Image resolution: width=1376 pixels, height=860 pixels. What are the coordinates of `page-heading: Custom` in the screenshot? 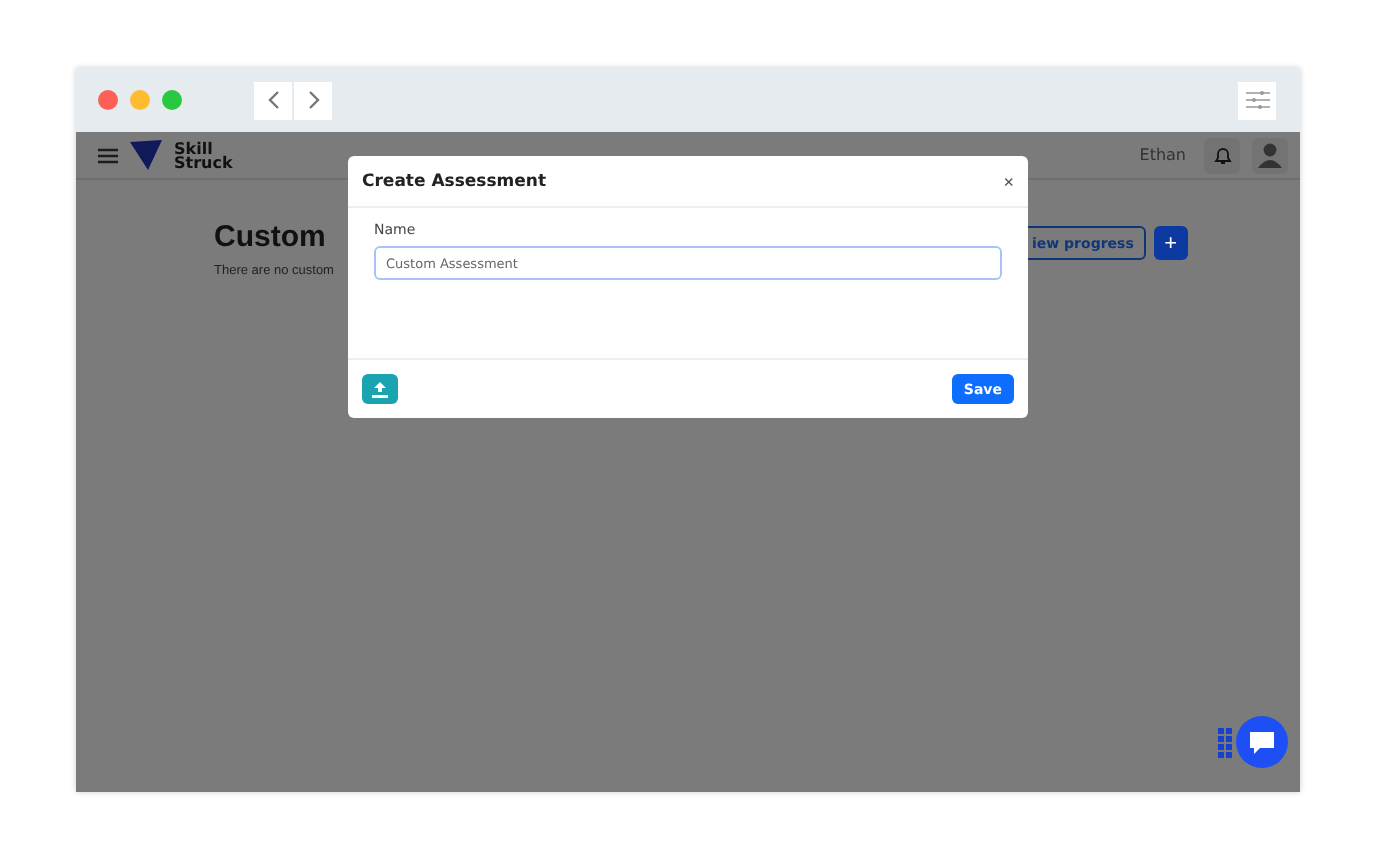 It's located at (271, 237).